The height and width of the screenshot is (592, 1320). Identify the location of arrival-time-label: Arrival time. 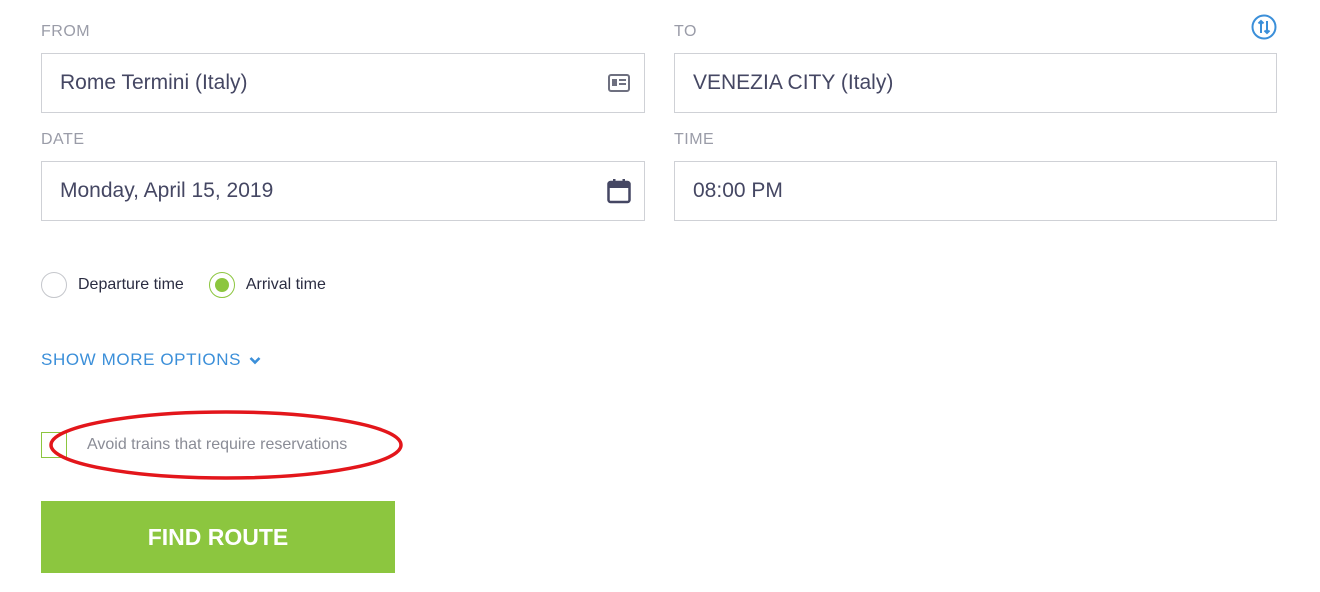
(285, 284).